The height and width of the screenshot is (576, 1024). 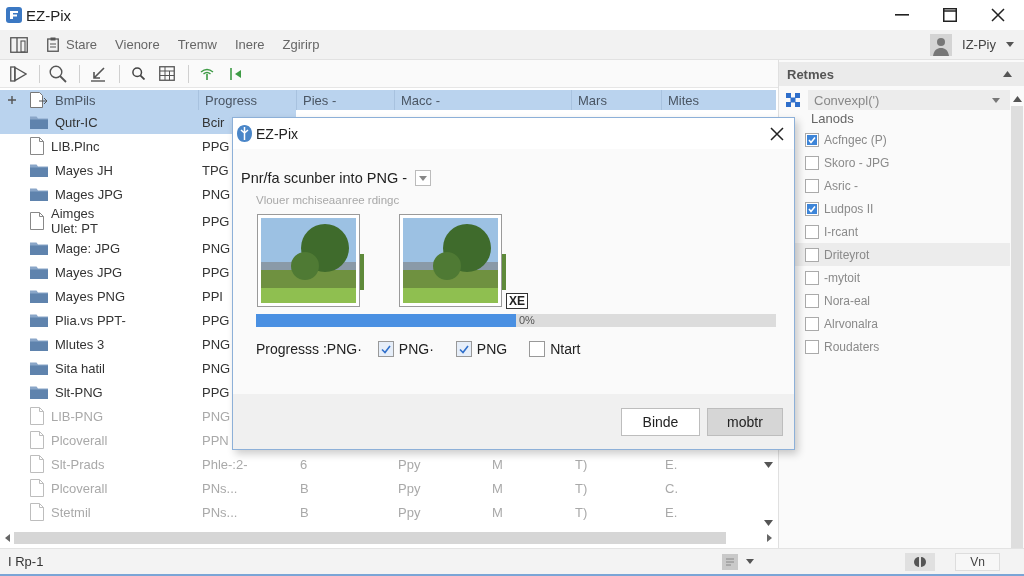 What do you see at coordinates (898, 185) in the screenshot?
I see `list-item: Asric -` at bounding box center [898, 185].